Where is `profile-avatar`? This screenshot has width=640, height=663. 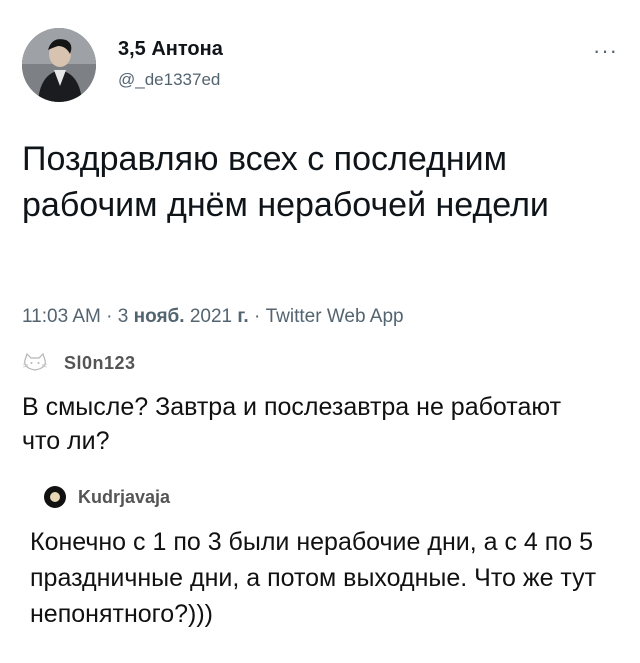
profile-avatar is located at coordinates (59, 65).